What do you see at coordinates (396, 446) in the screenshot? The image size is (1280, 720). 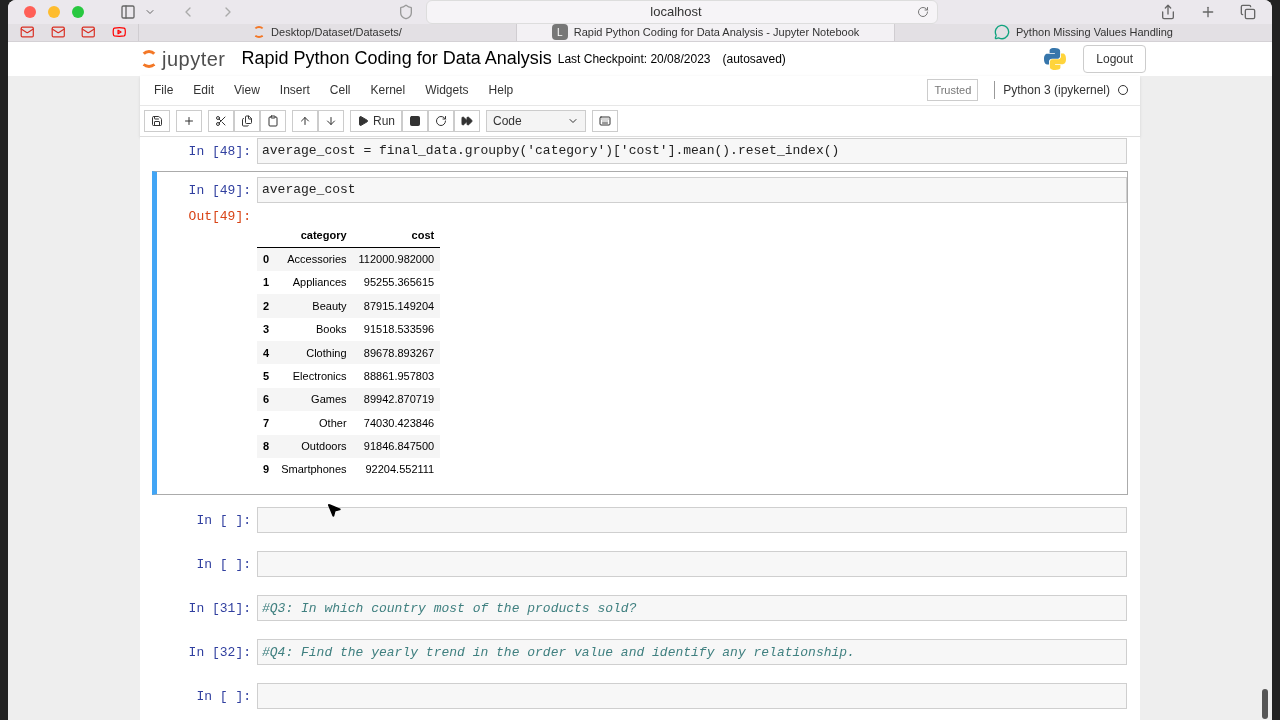 I see `table-cell: 91846.847500` at bounding box center [396, 446].